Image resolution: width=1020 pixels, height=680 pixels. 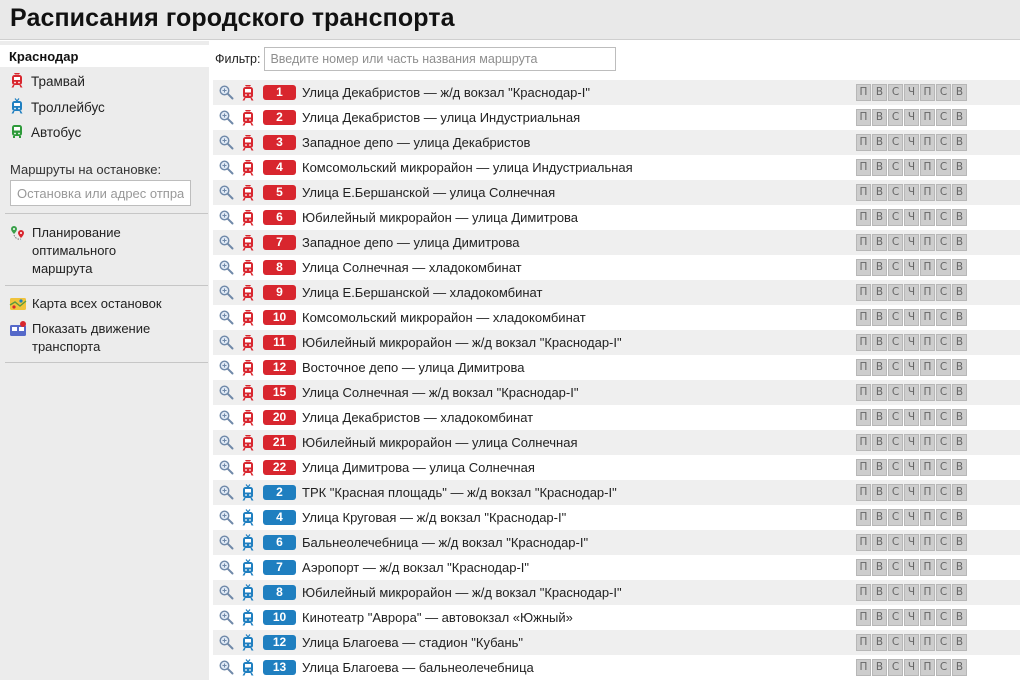 I want to click on city-selector: Краснодар, so click(x=104, y=56).